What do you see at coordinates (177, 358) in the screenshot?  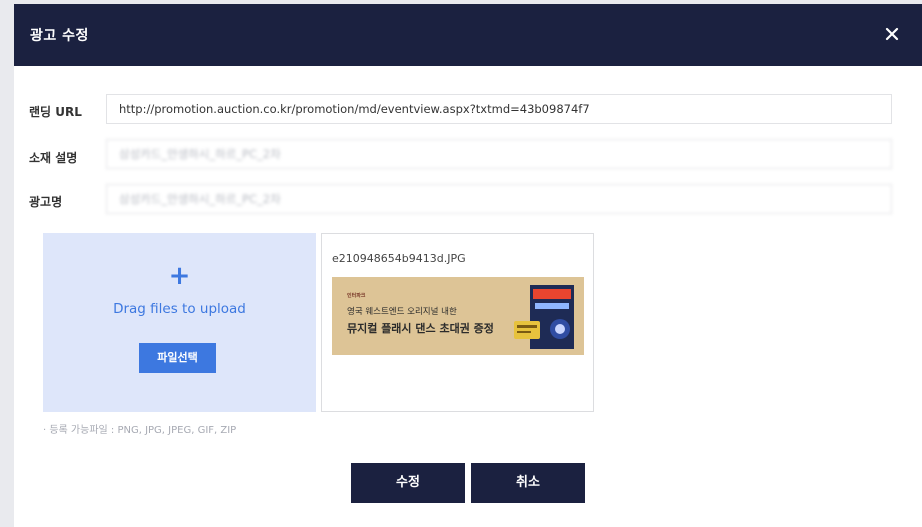 I see `file-select-button: 파일선택` at bounding box center [177, 358].